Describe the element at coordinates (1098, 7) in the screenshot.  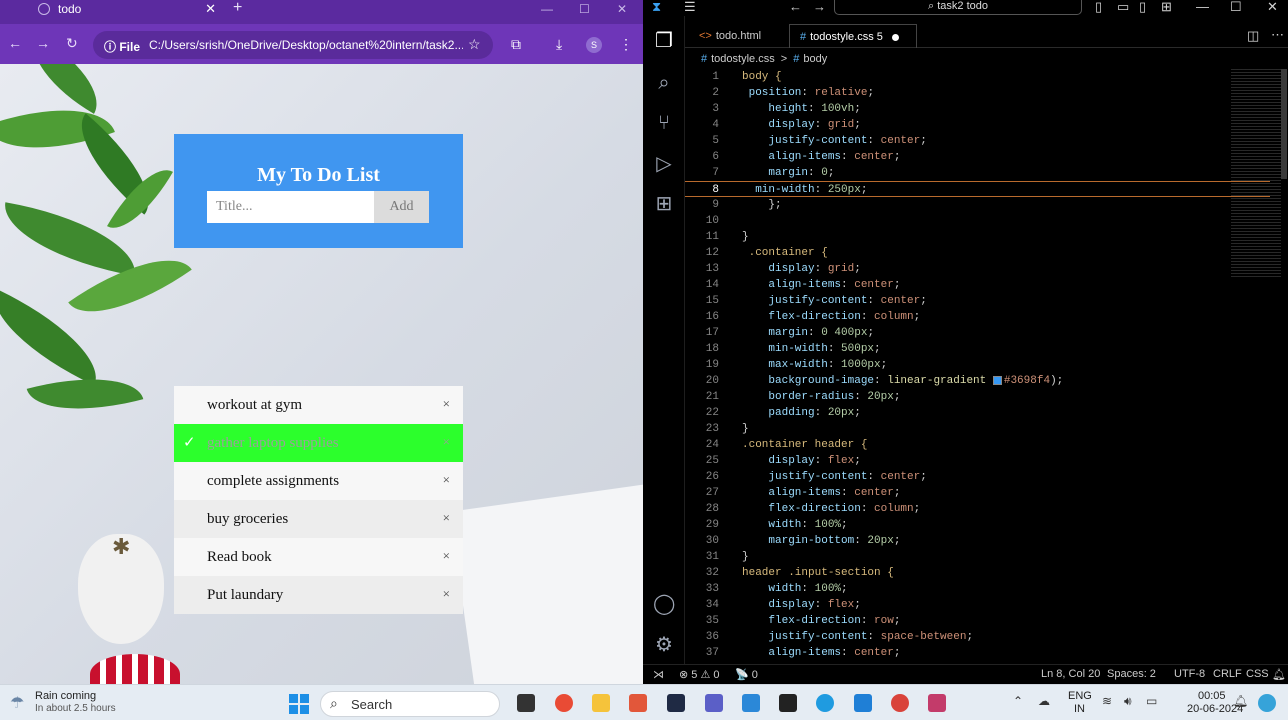
I see `toggle-sidebar-icon: ▯` at that location.